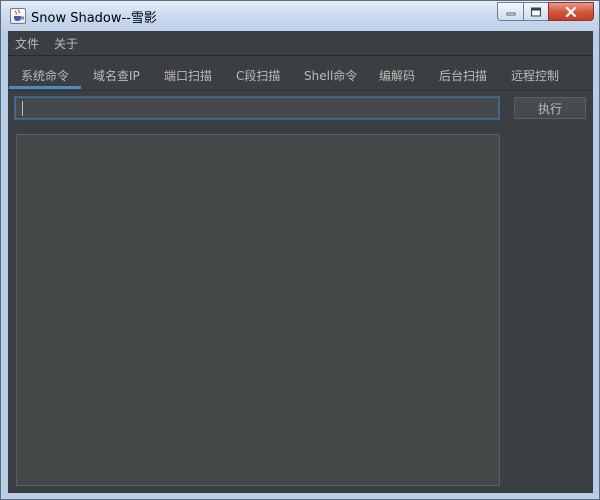 Image resolution: width=600 pixels, height=500 pixels. Describe the element at coordinates (463, 75) in the screenshot. I see `tab-admin-scan: 后台扫描` at that location.